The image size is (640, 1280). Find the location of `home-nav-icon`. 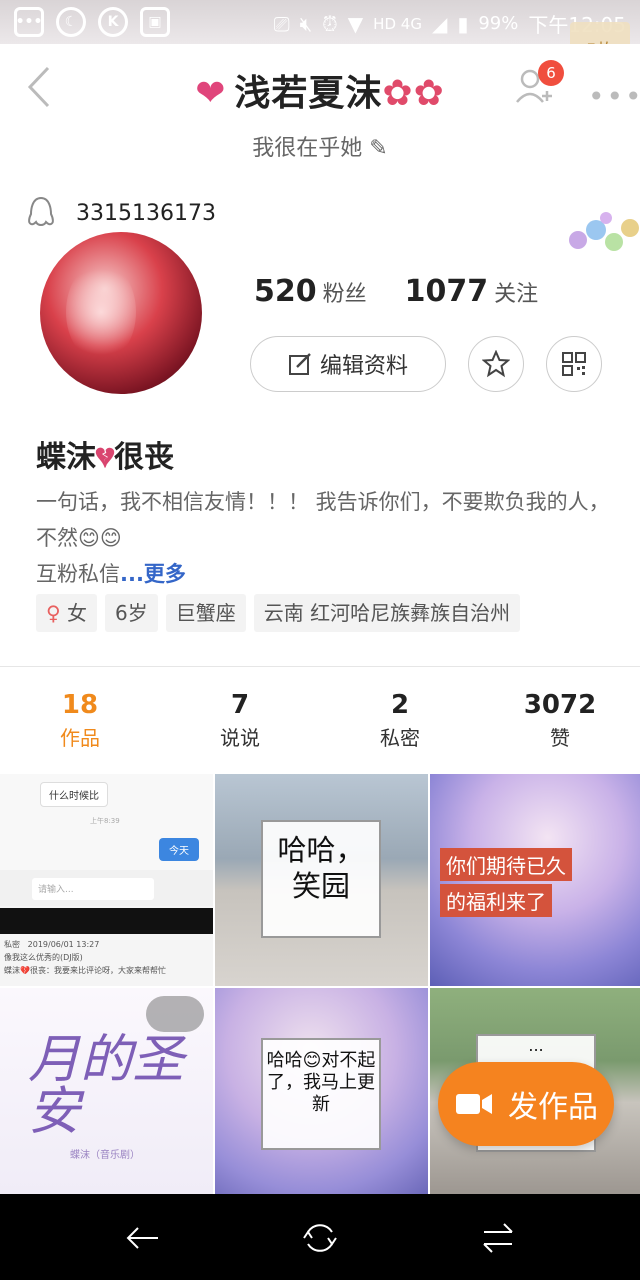

home-nav-icon is located at coordinates (320, 1238).